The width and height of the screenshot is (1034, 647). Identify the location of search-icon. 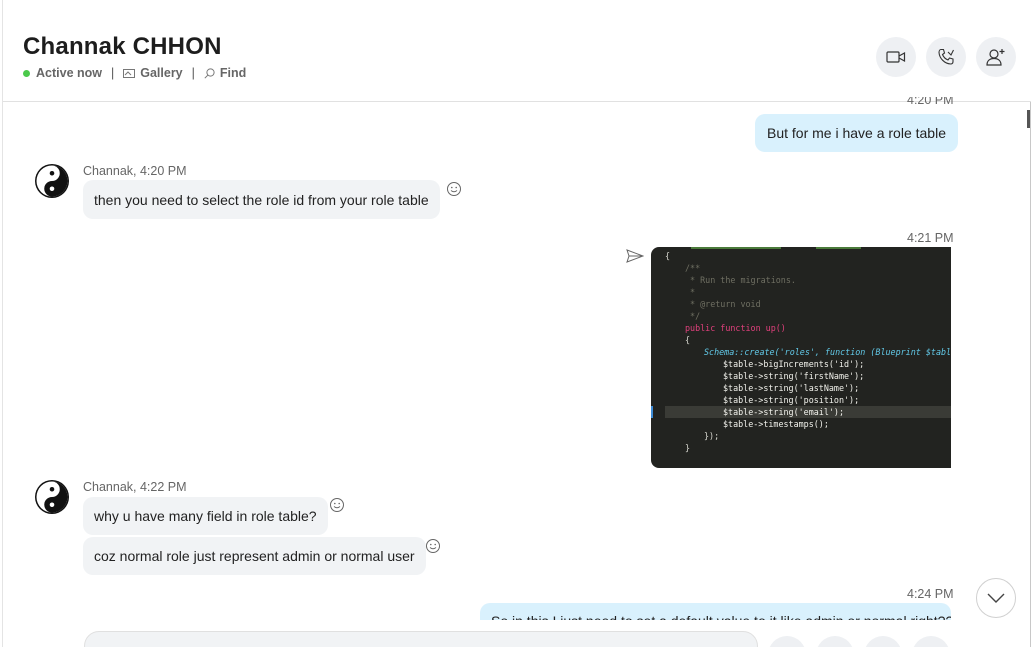
(209, 73).